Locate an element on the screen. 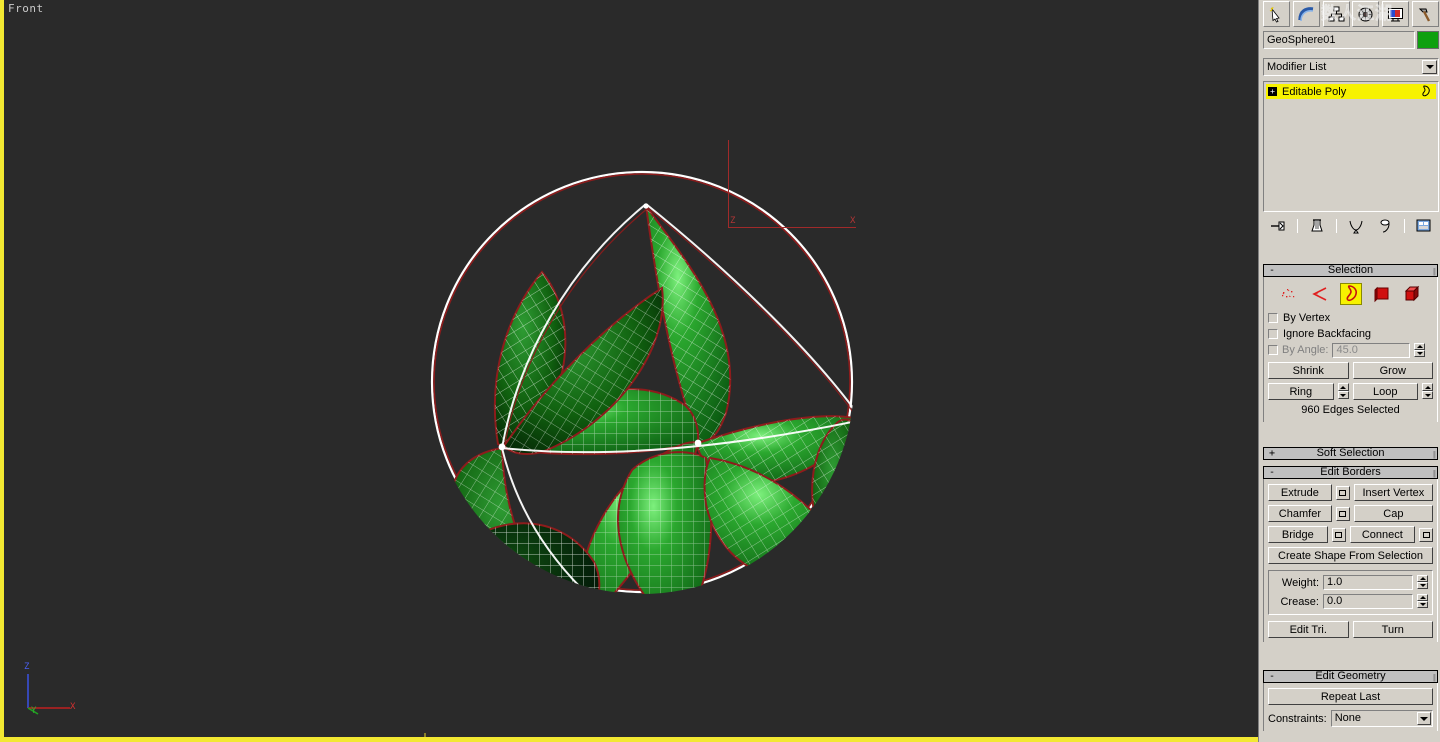  create-tab-button is located at coordinates (1277, 14).